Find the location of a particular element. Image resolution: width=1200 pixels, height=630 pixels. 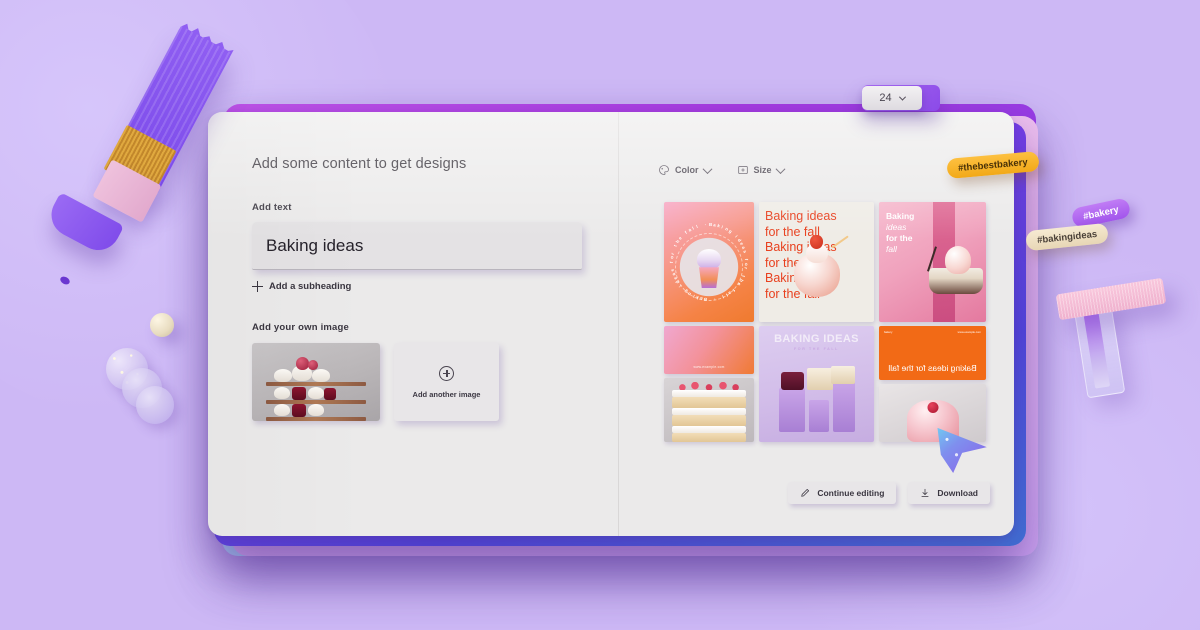

uploaded-image-thumbnail is located at coordinates (316, 382).